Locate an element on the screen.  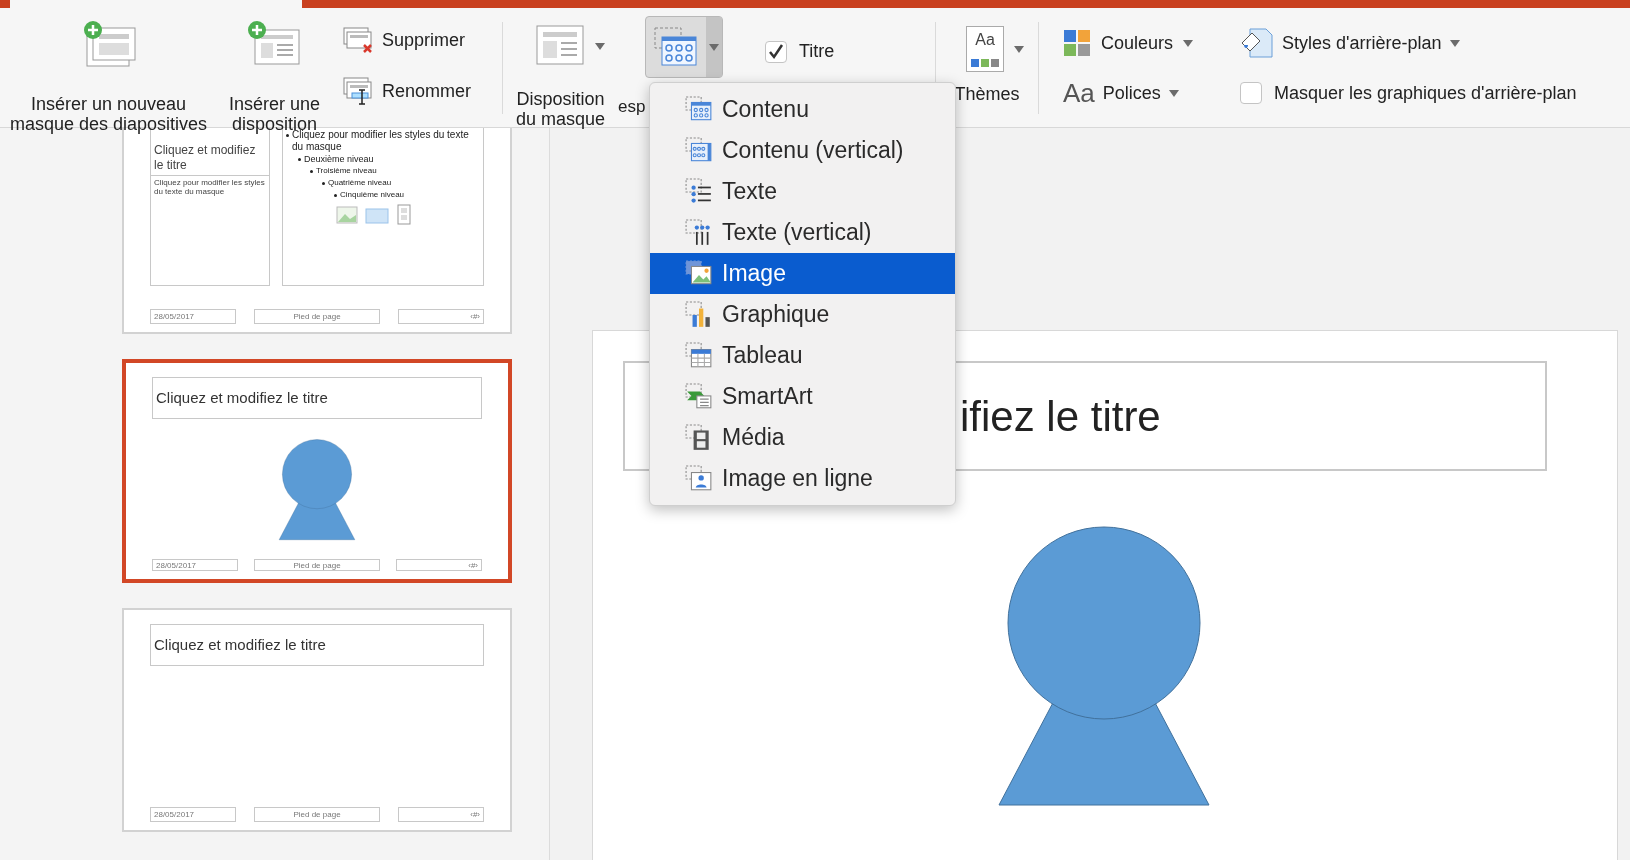
menu-item: Contenu is located at coordinates (802, 109).